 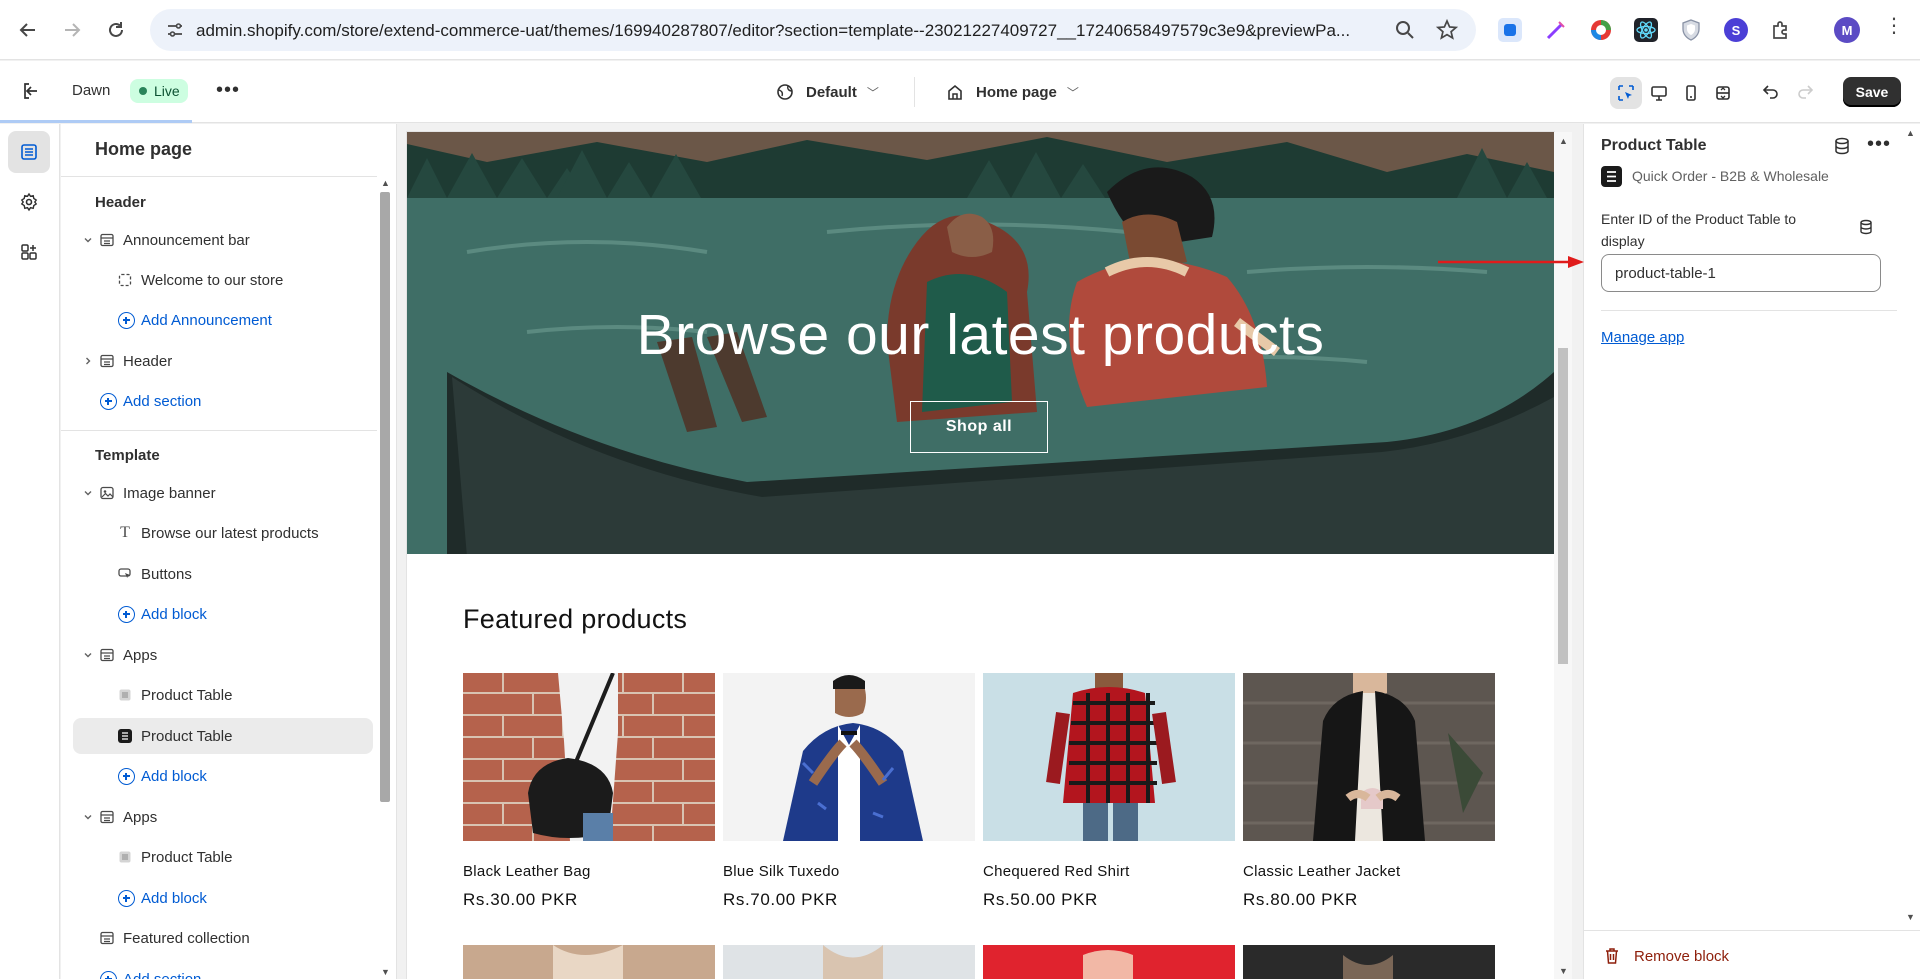 I want to click on reload-icon, so click(x=116, y=30).